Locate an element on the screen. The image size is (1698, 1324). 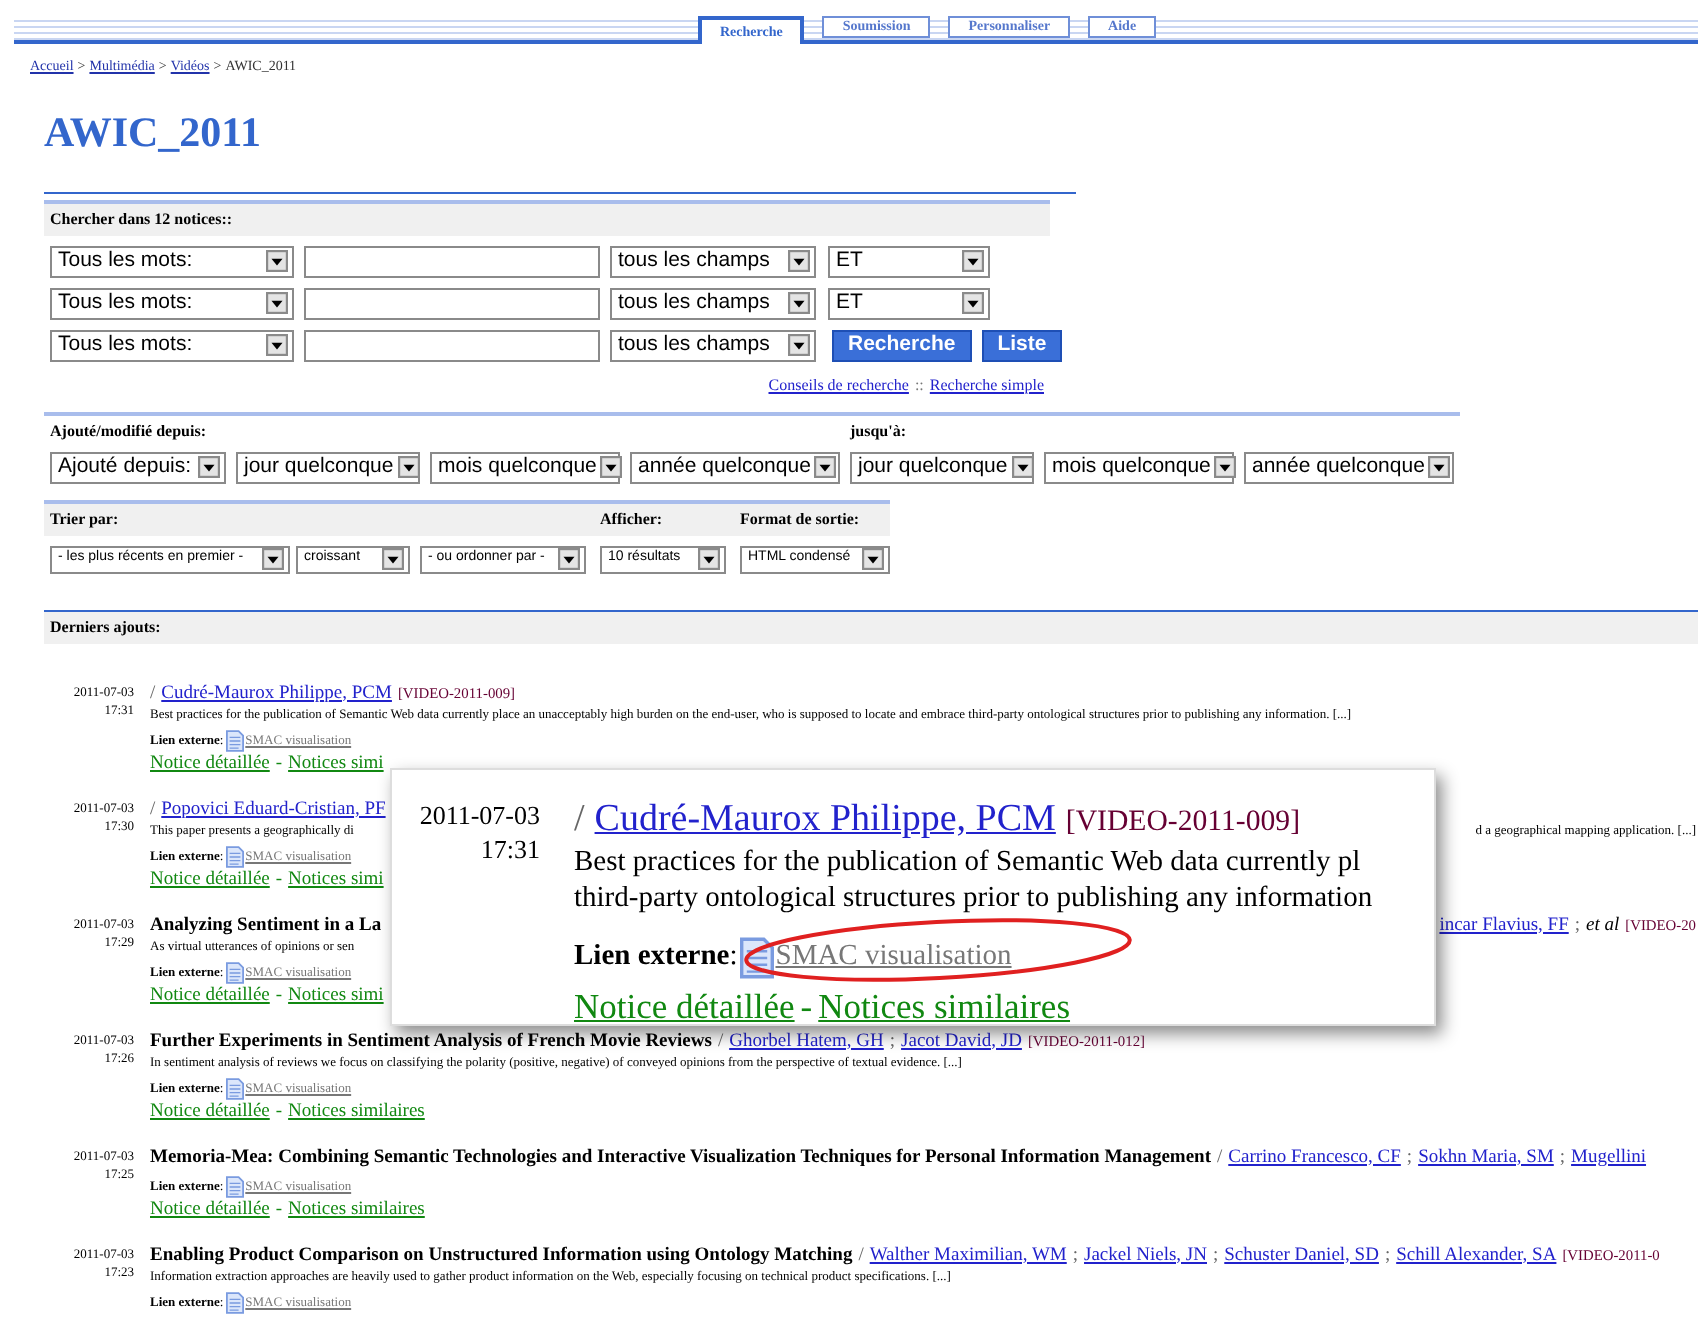
list-button: Liste is located at coordinates (1022, 345).